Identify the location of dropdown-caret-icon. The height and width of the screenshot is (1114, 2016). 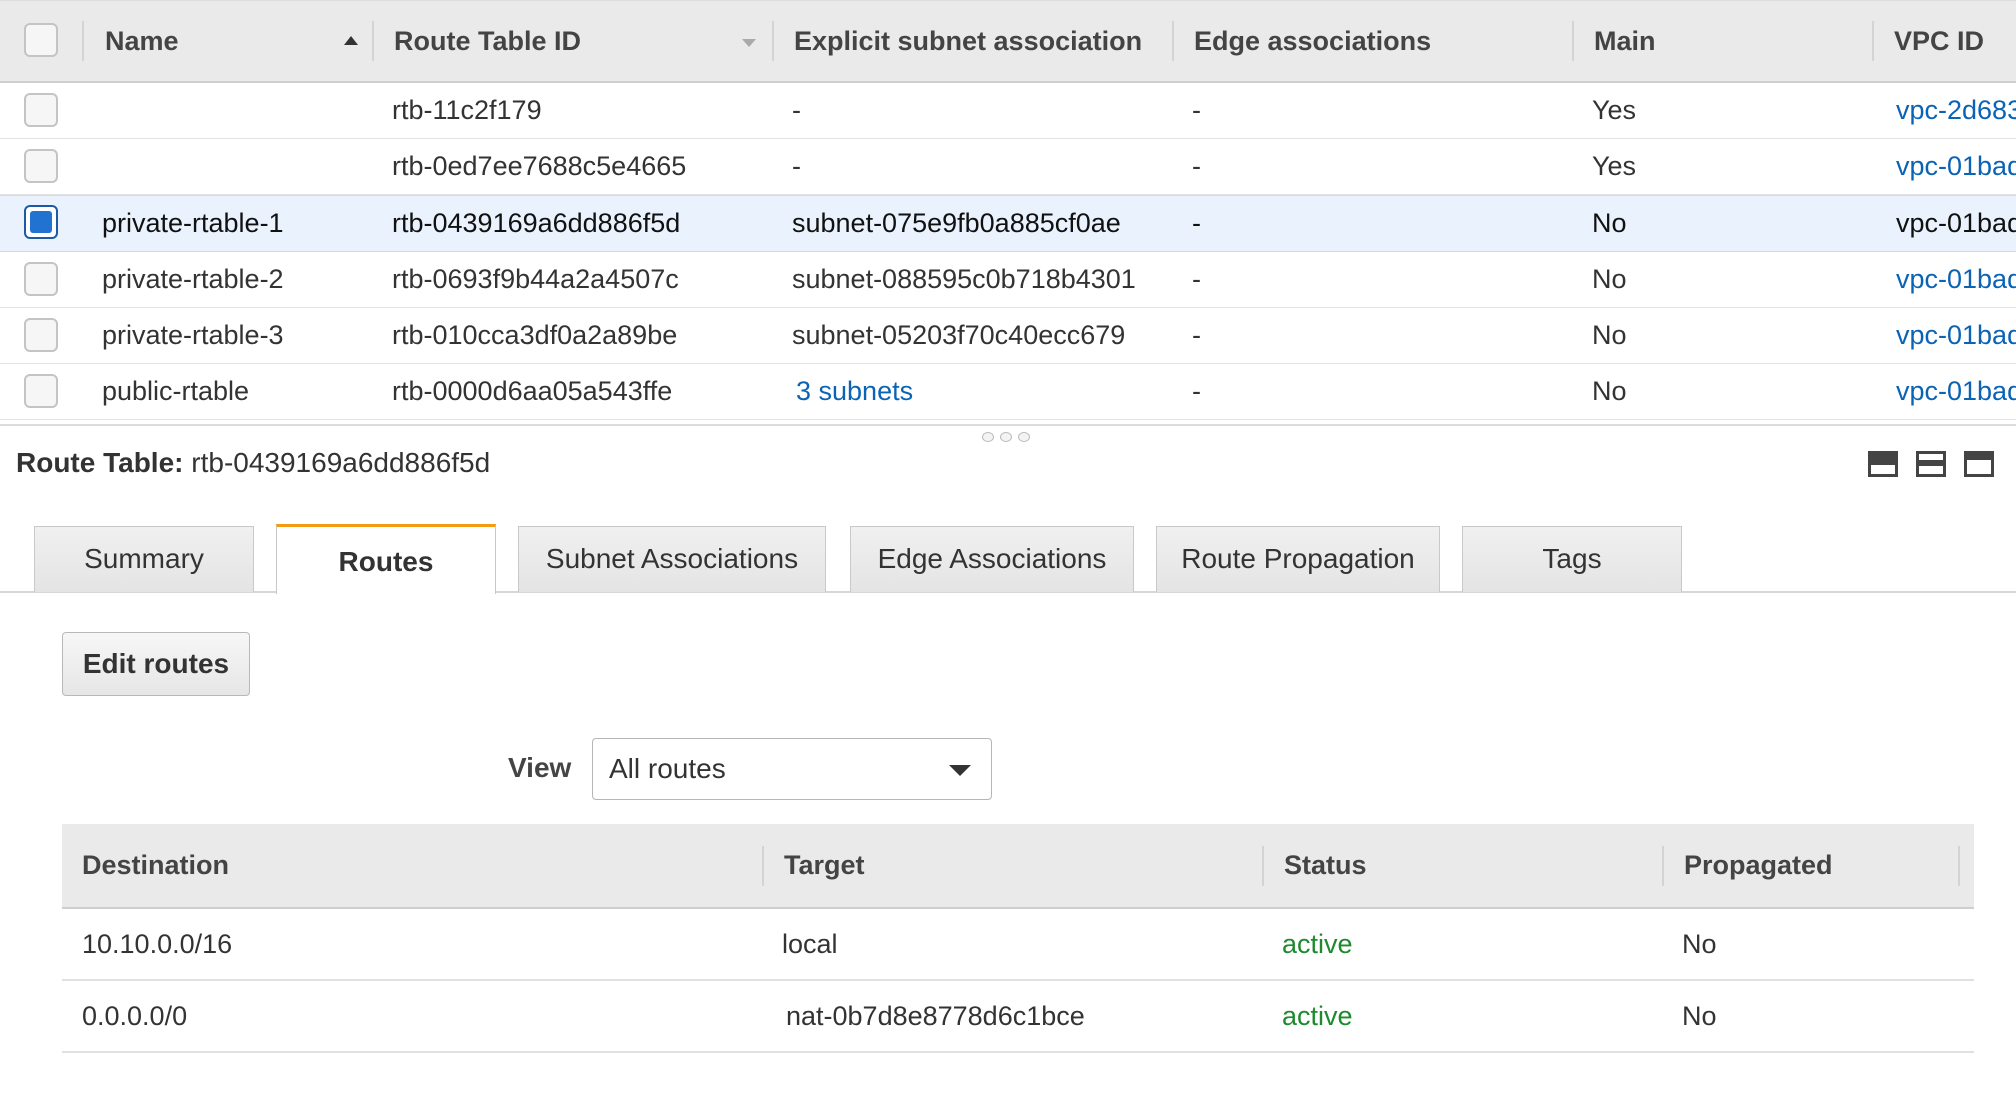
(960, 770).